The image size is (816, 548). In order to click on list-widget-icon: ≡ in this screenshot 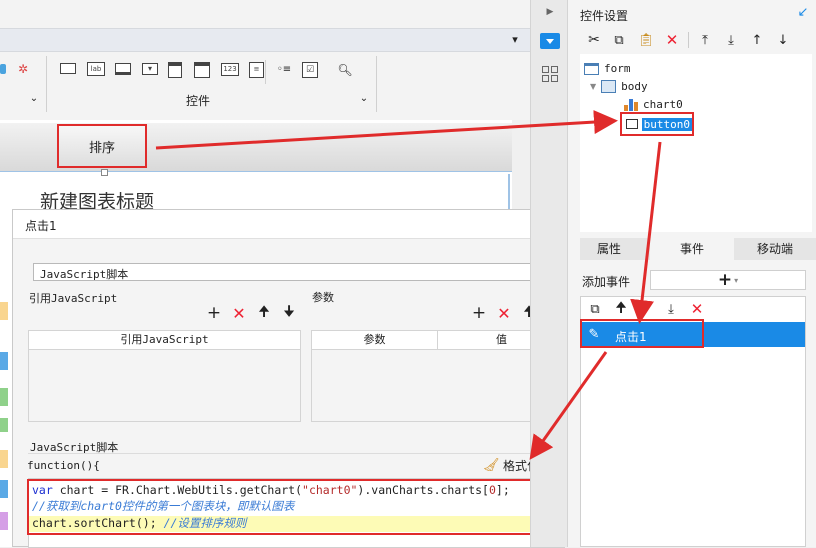, I will do `click(256, 70)`.